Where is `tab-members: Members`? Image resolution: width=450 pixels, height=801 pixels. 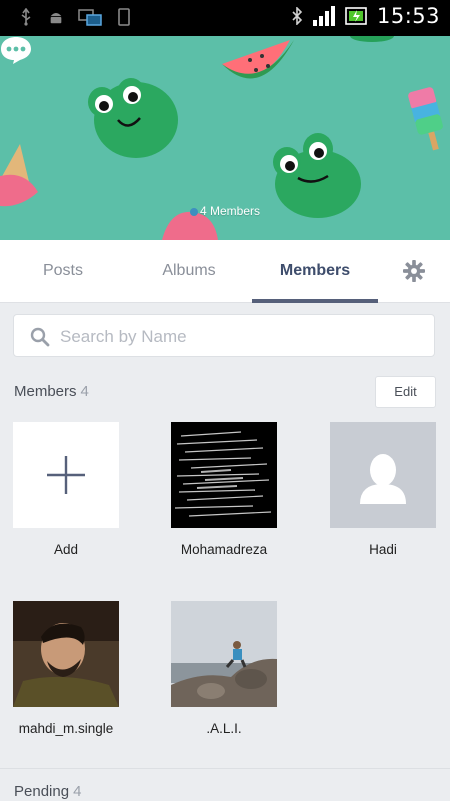
tab-members: Members is located at coordinates (315, 271).